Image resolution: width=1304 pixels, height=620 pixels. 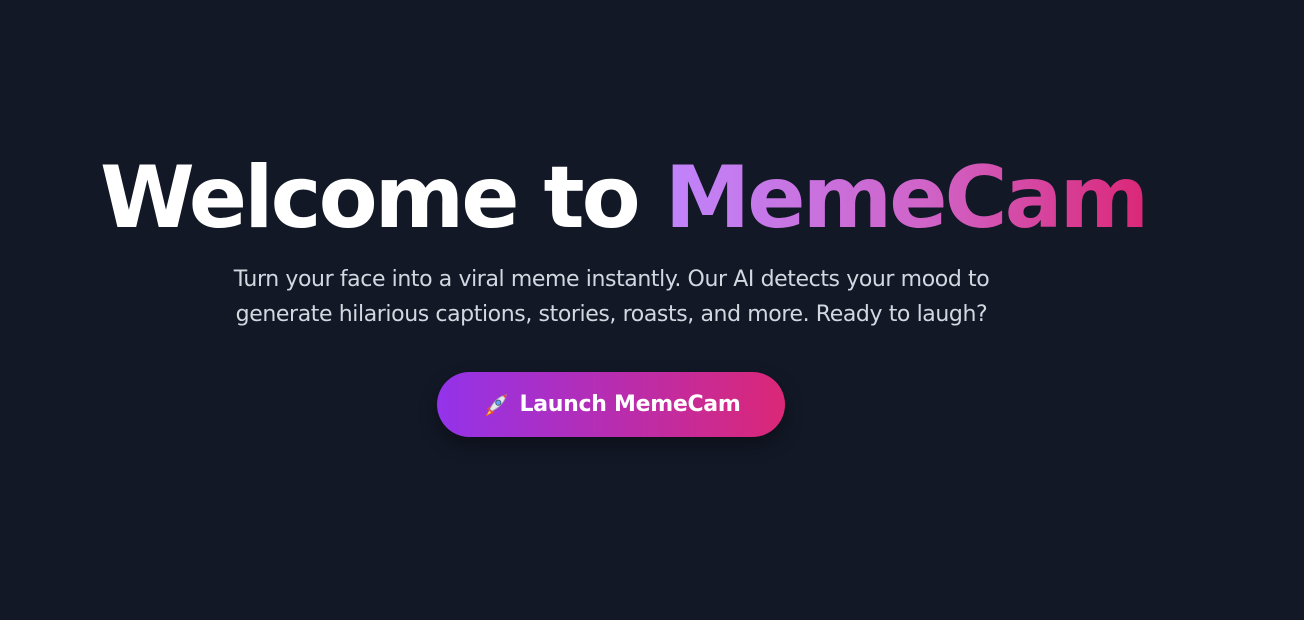 I want to click on rocket-icon, so click(x=496, y=405).